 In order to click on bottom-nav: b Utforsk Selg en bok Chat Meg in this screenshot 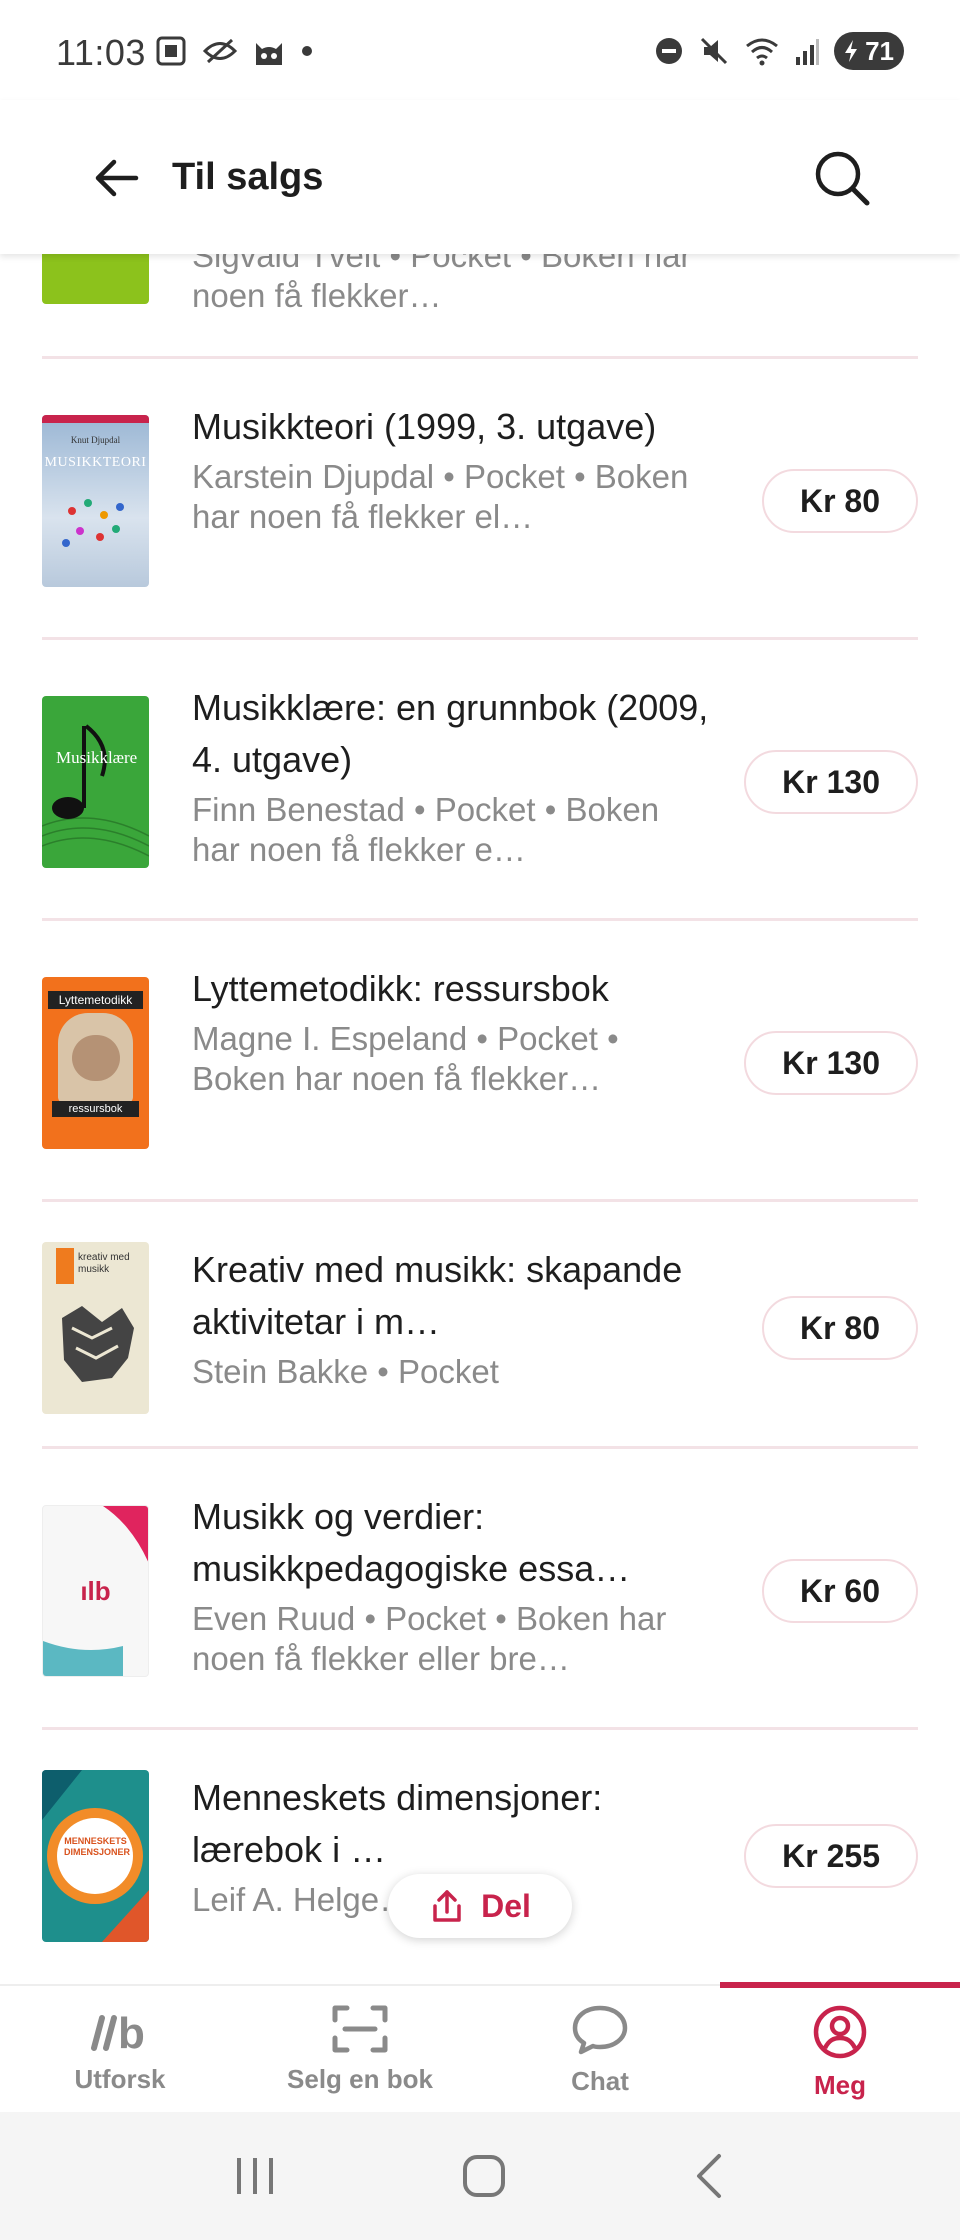, I will do `click(480, 2047)`.